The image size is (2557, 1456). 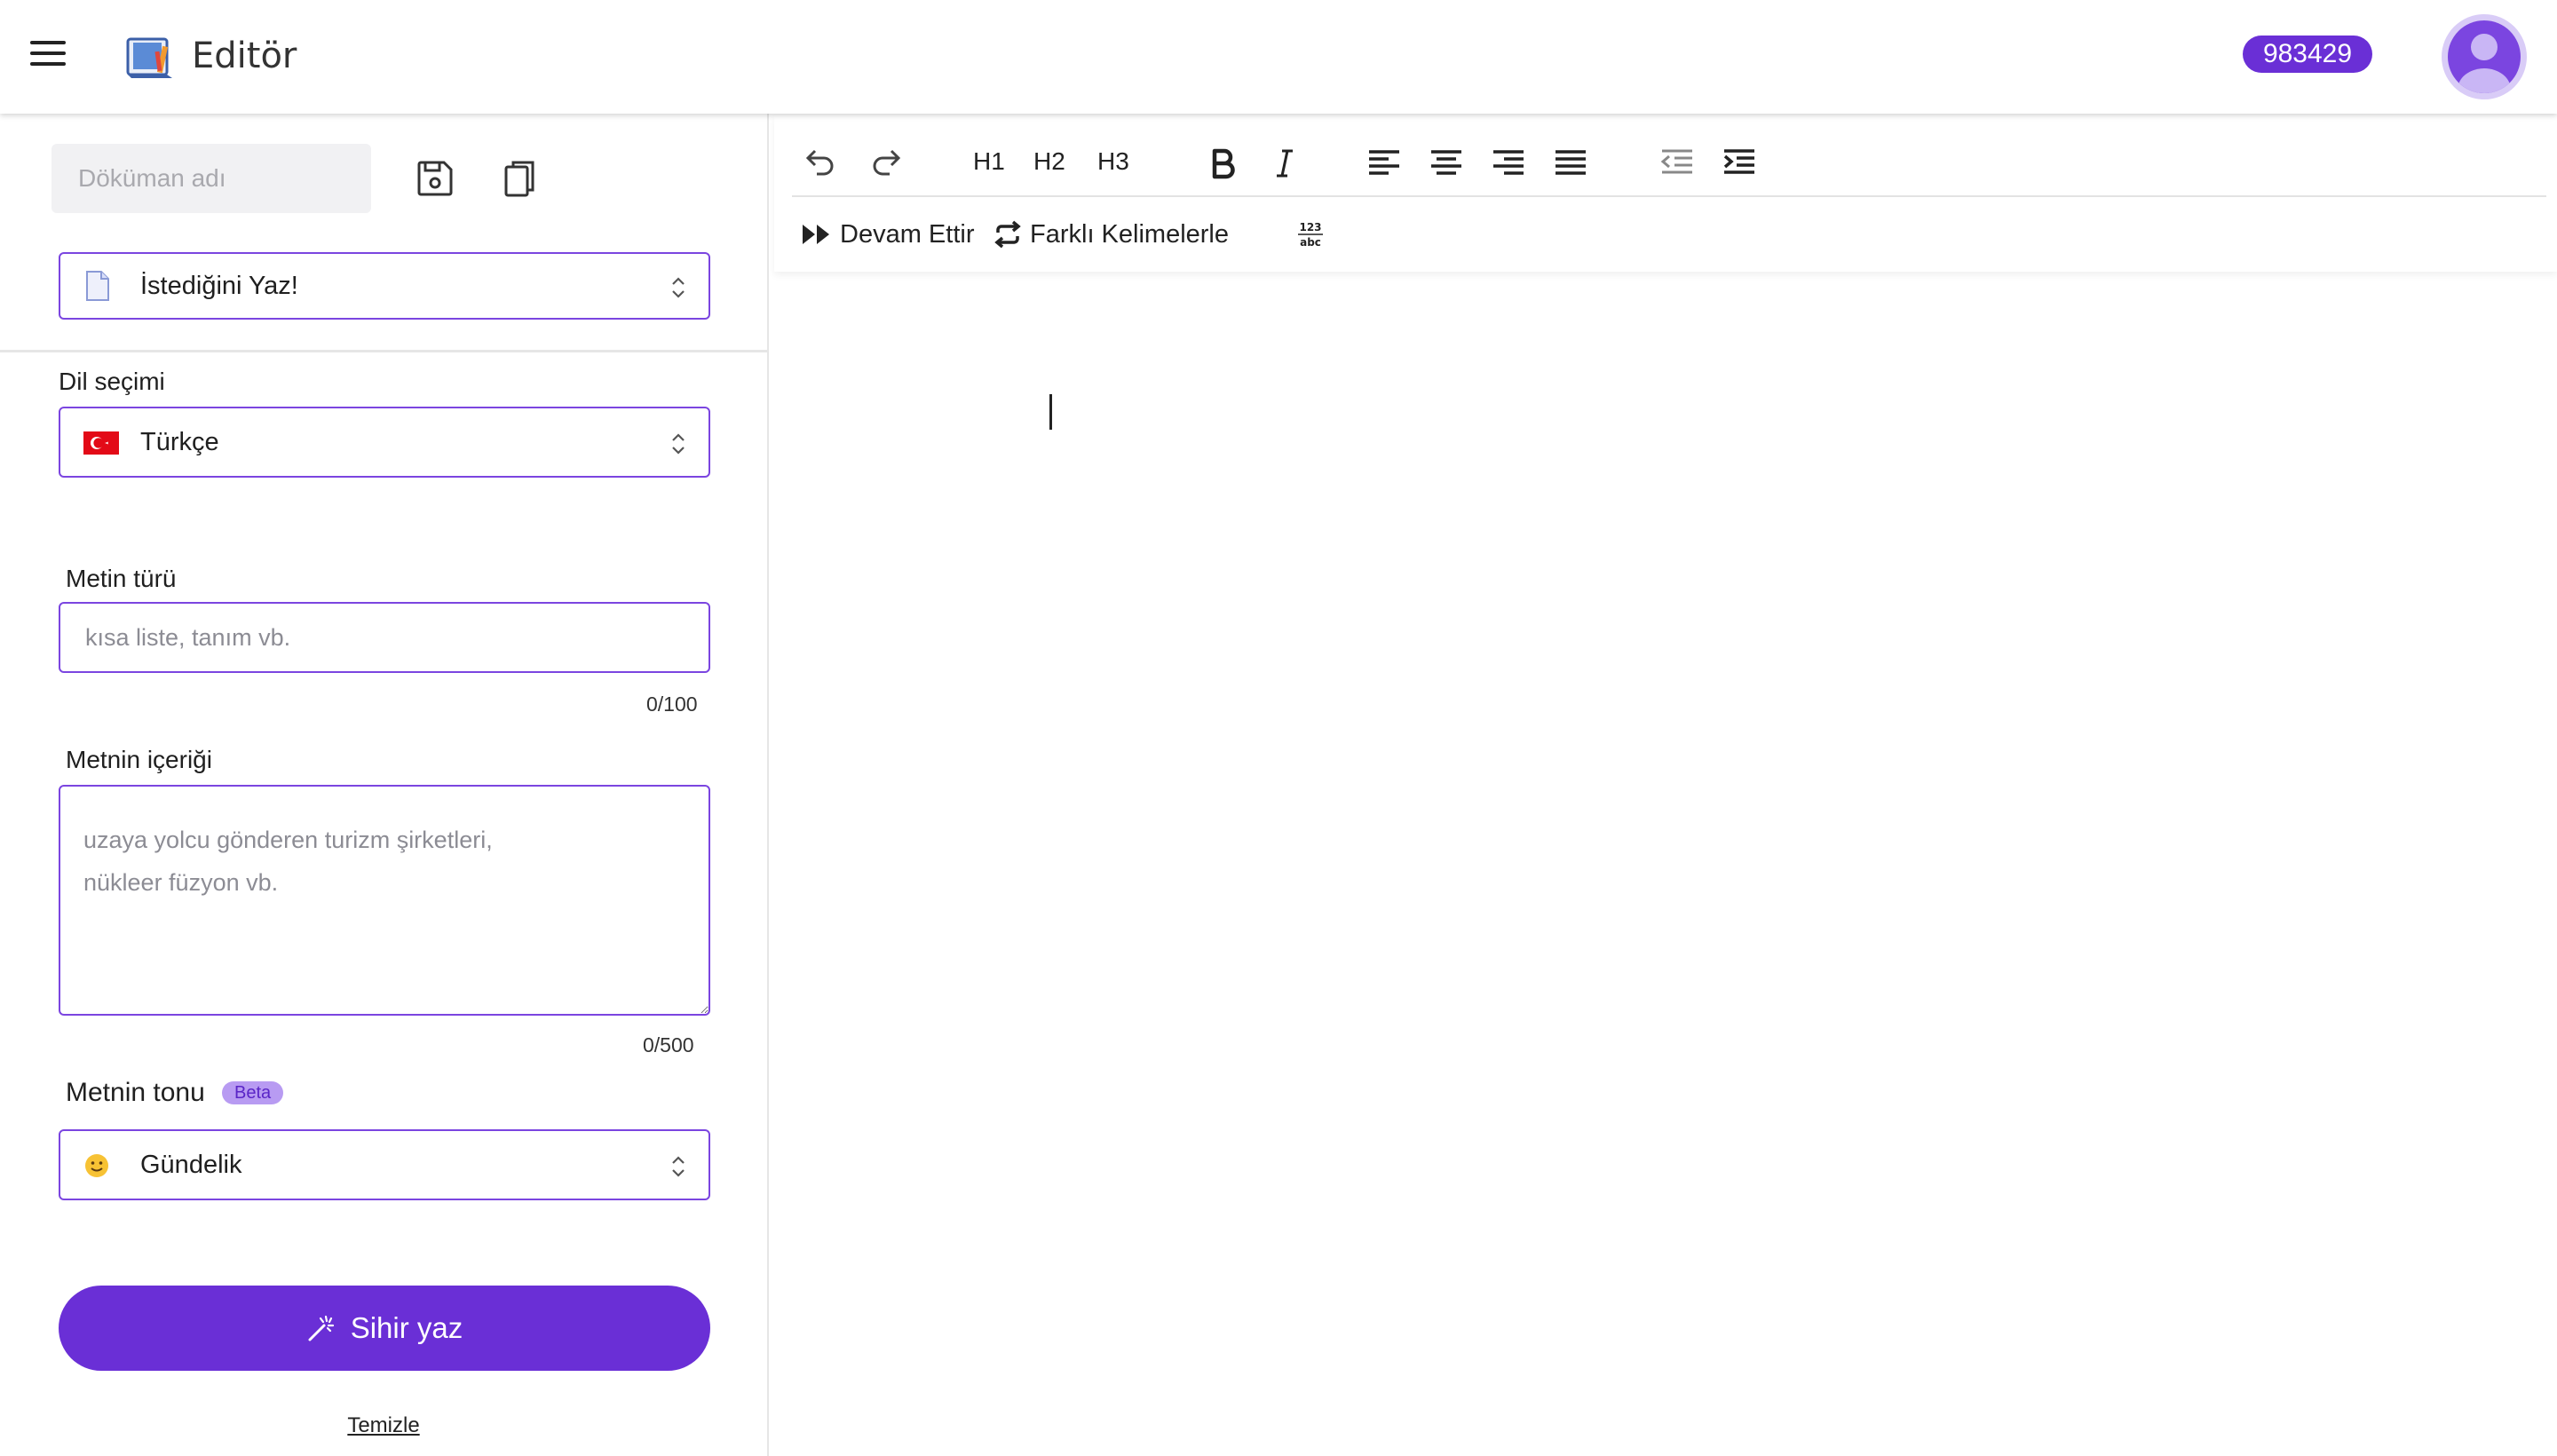 I want to click on align-justify-icon, so click(x=1570, y=162).